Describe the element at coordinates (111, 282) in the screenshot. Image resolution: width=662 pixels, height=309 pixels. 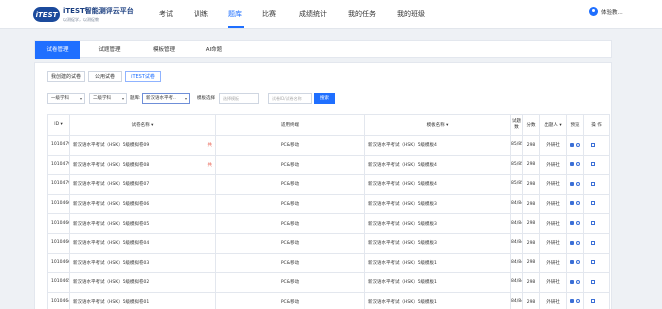
I see `paper-name: 新汉语水平考试（HSK）5级模拟卷02` at that location.